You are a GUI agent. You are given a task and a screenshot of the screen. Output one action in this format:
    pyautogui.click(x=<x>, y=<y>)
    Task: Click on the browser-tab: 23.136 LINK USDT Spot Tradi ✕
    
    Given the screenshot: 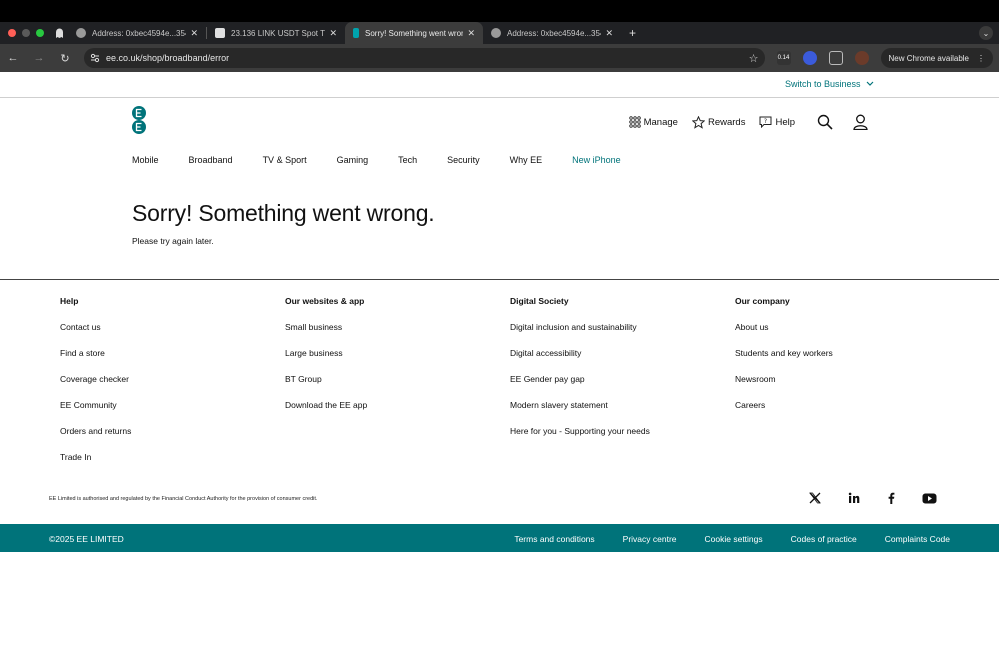 What is the action you would take?
    pyautogui.click(x=276, y=33)
    